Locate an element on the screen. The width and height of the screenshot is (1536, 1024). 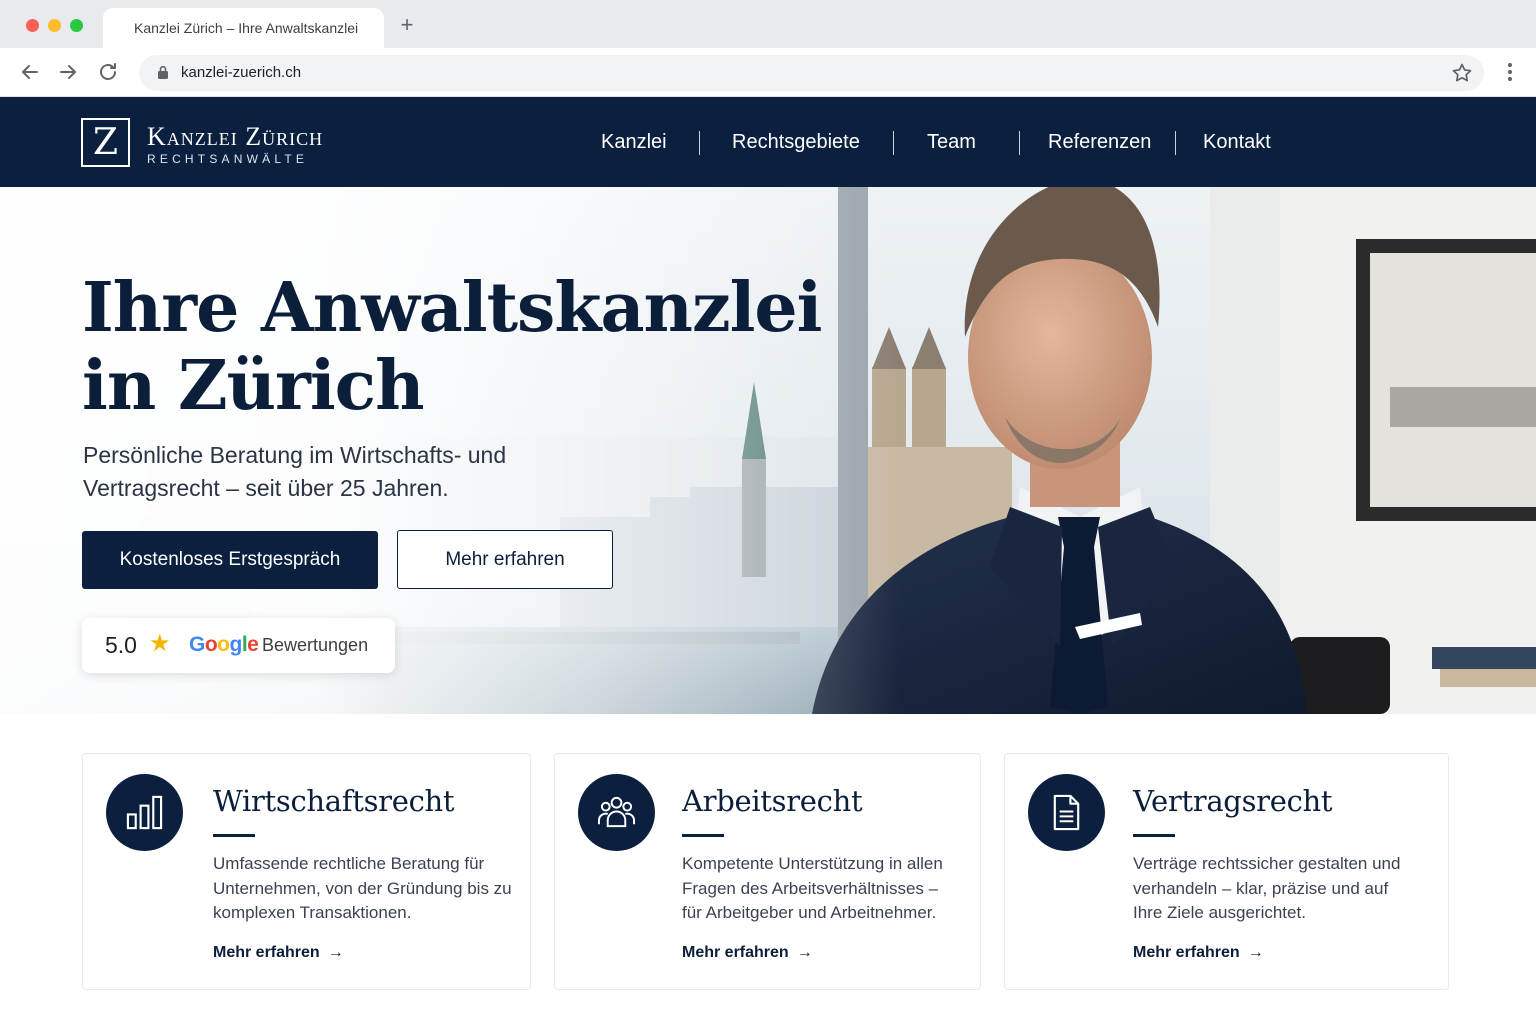
browser-toolbar: kanzlei-zuerich.ch is located at coordinates (768, 72).